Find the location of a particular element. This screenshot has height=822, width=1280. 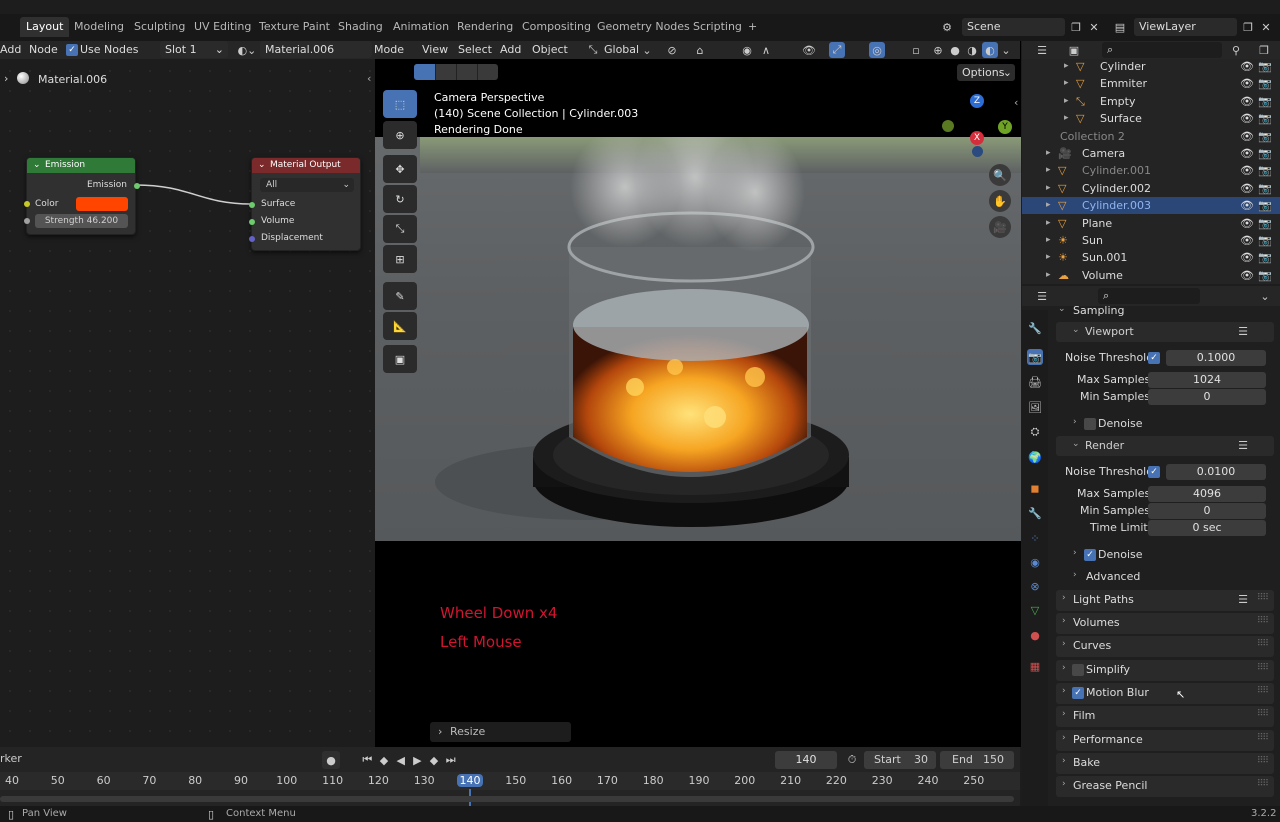

material-shading-icon: ◑ is located at coordinates (972, 50).